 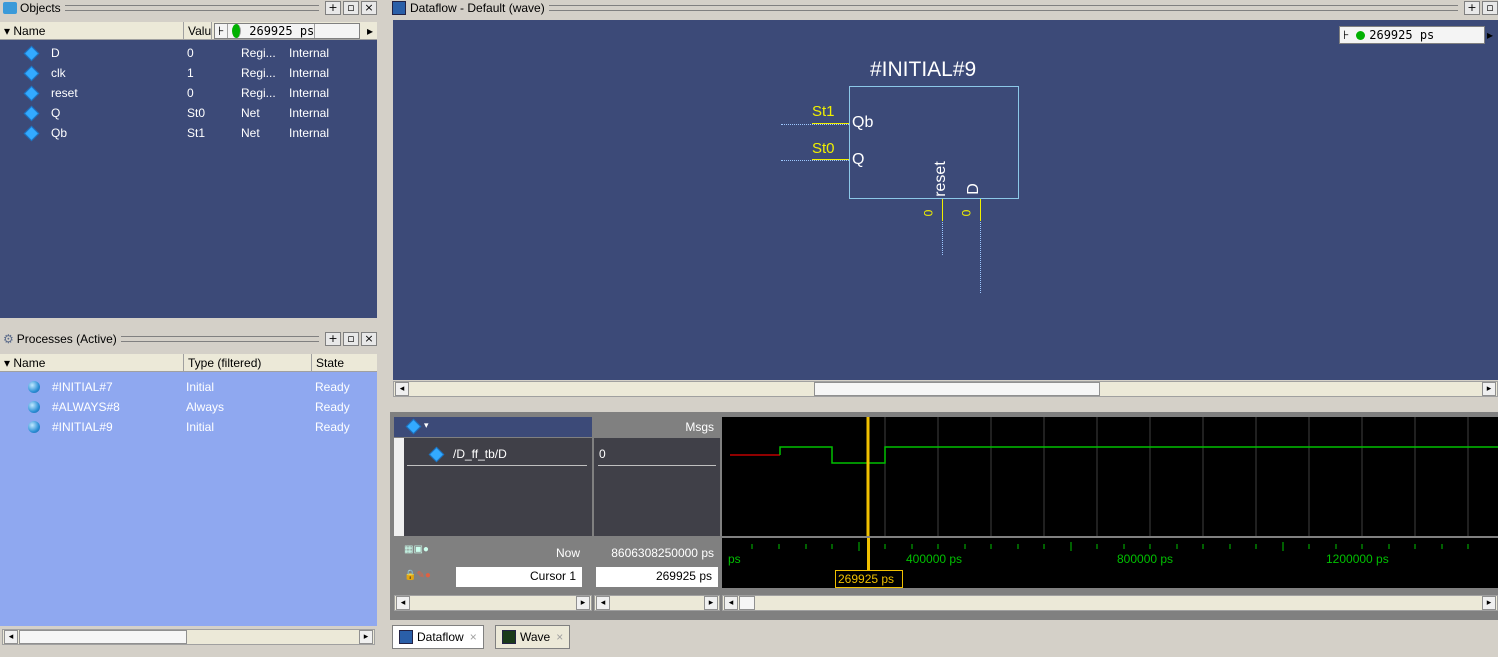 I want to click on col-value: Valu, so click(x=198, y=30).